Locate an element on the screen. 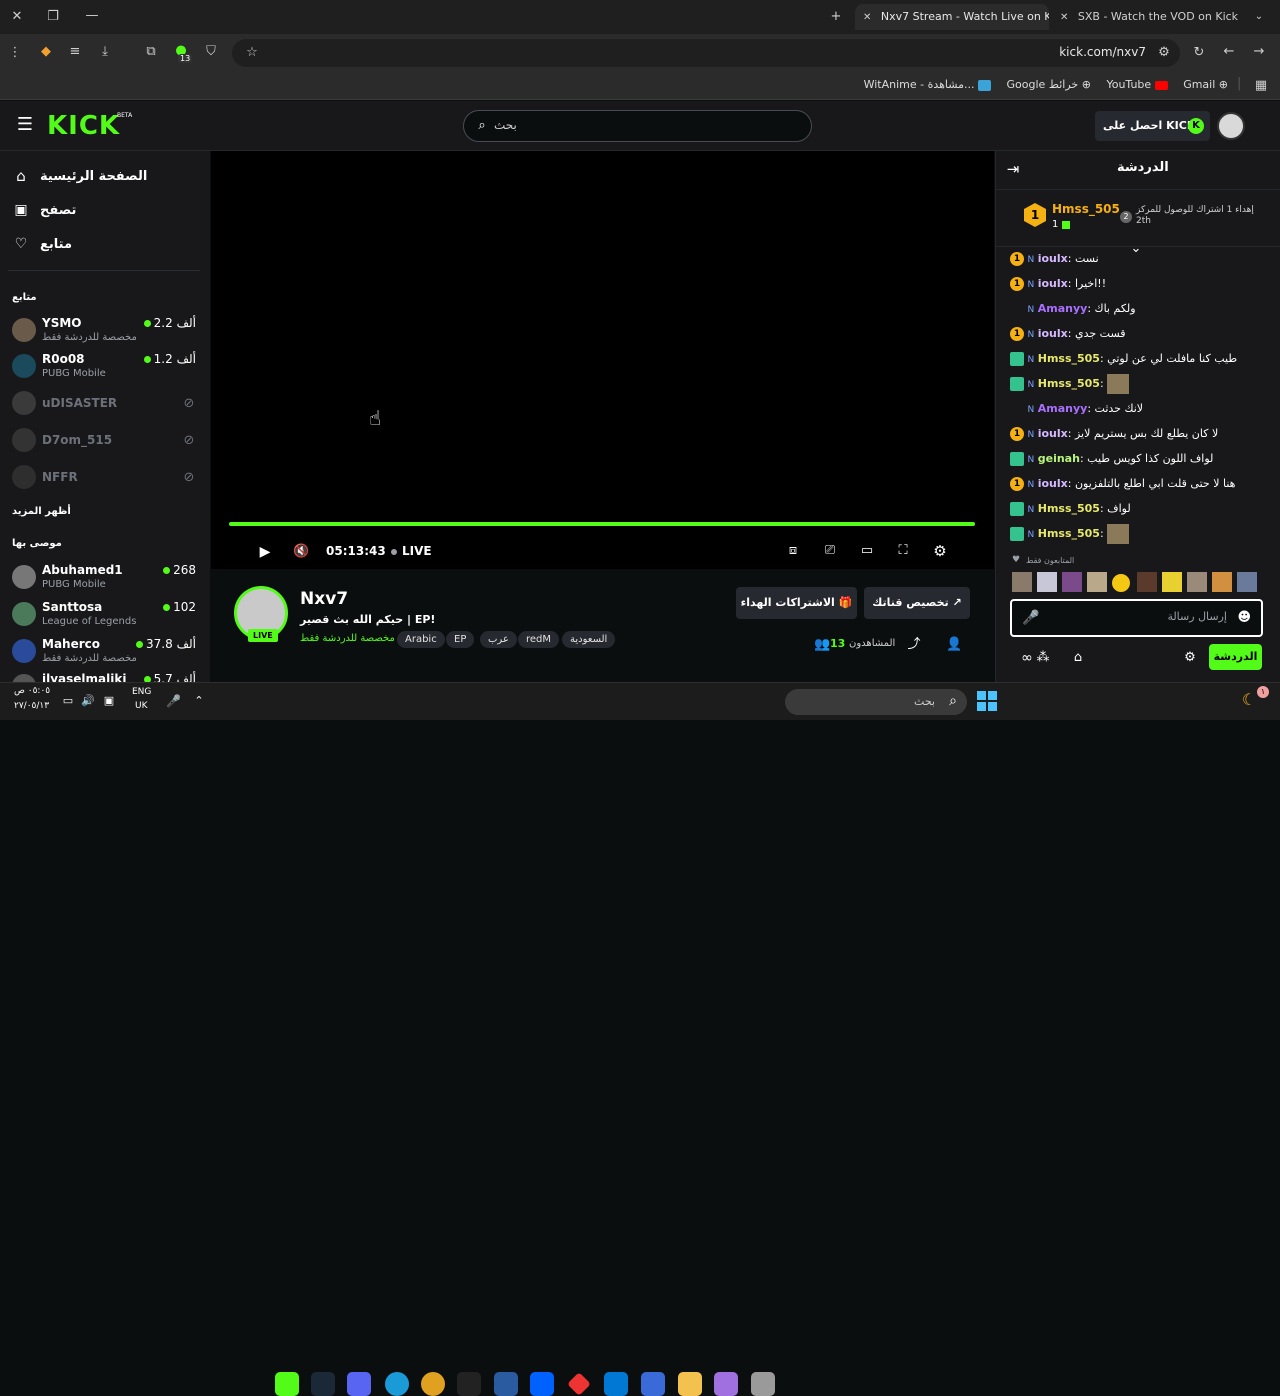 Image resolution: width=1280 pixels, height=1396 pixels. restore-window-icon: ❐ is located at coordinates (53, 17).